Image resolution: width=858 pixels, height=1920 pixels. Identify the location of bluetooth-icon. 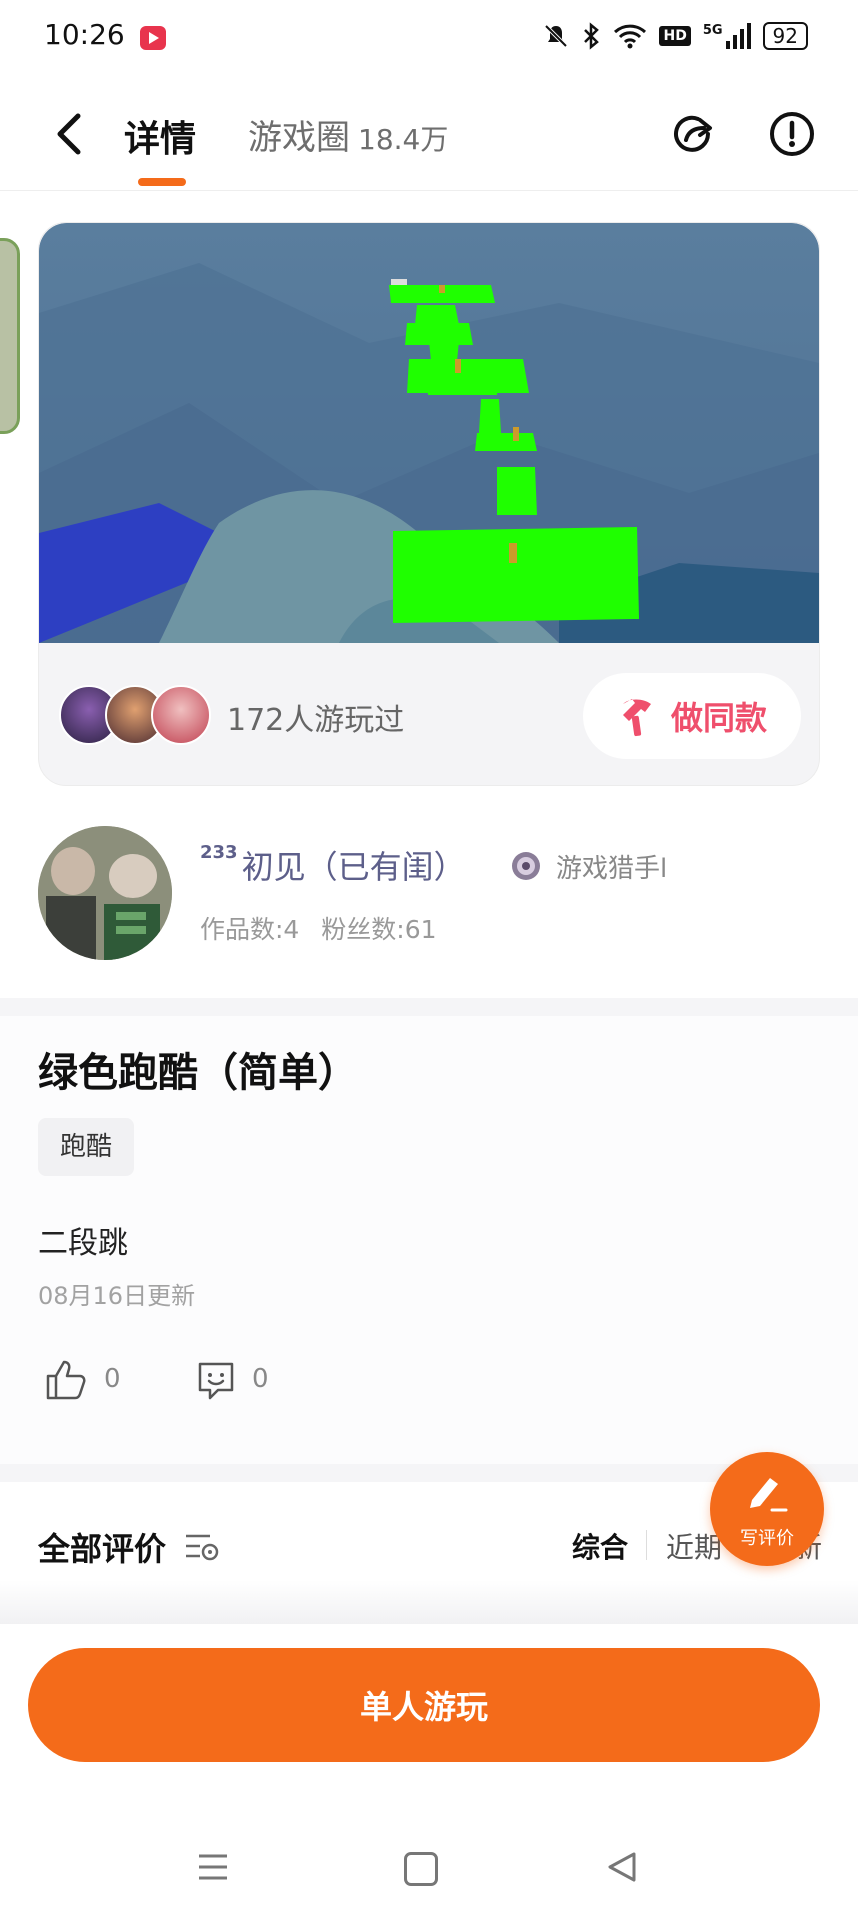
(592, 36).